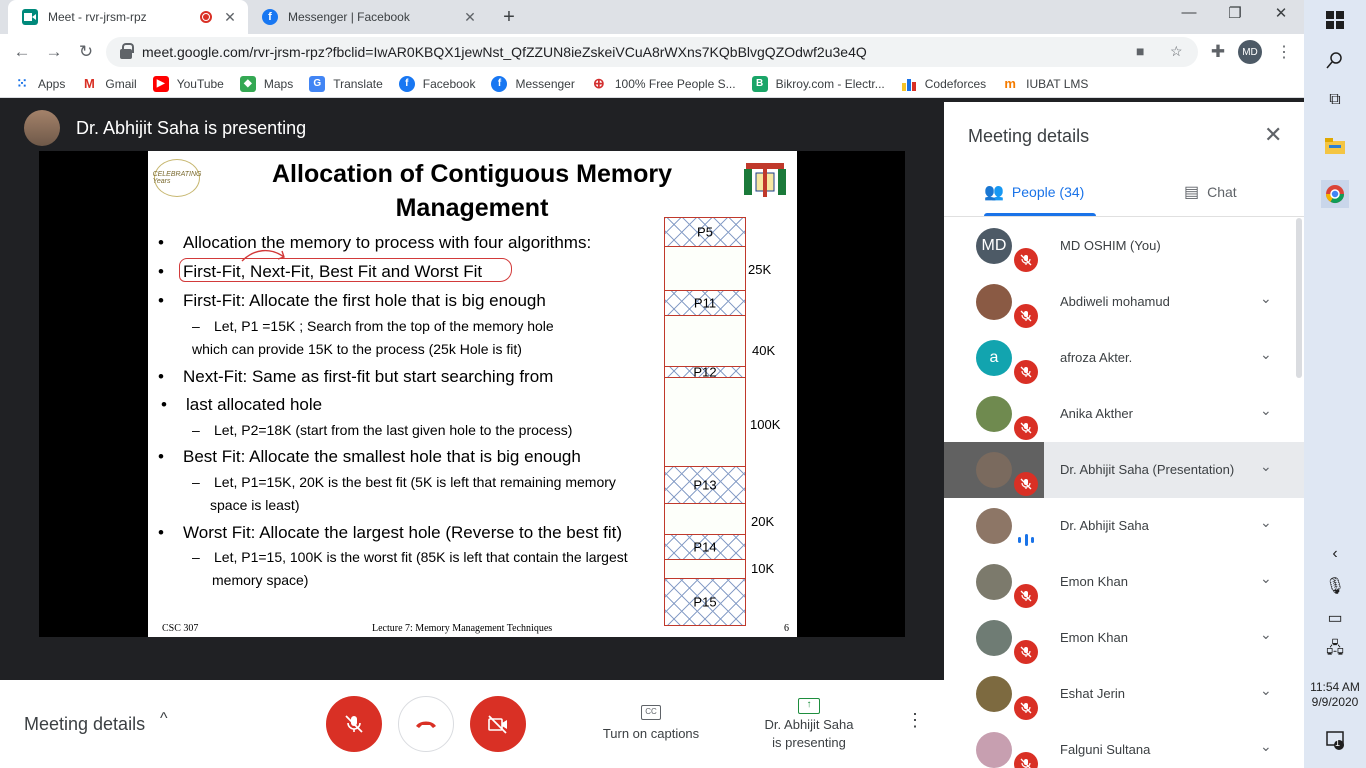  Describe the element at coordinates (498, 724) in the screenshot. I see `camera-toggle-button` at that location.